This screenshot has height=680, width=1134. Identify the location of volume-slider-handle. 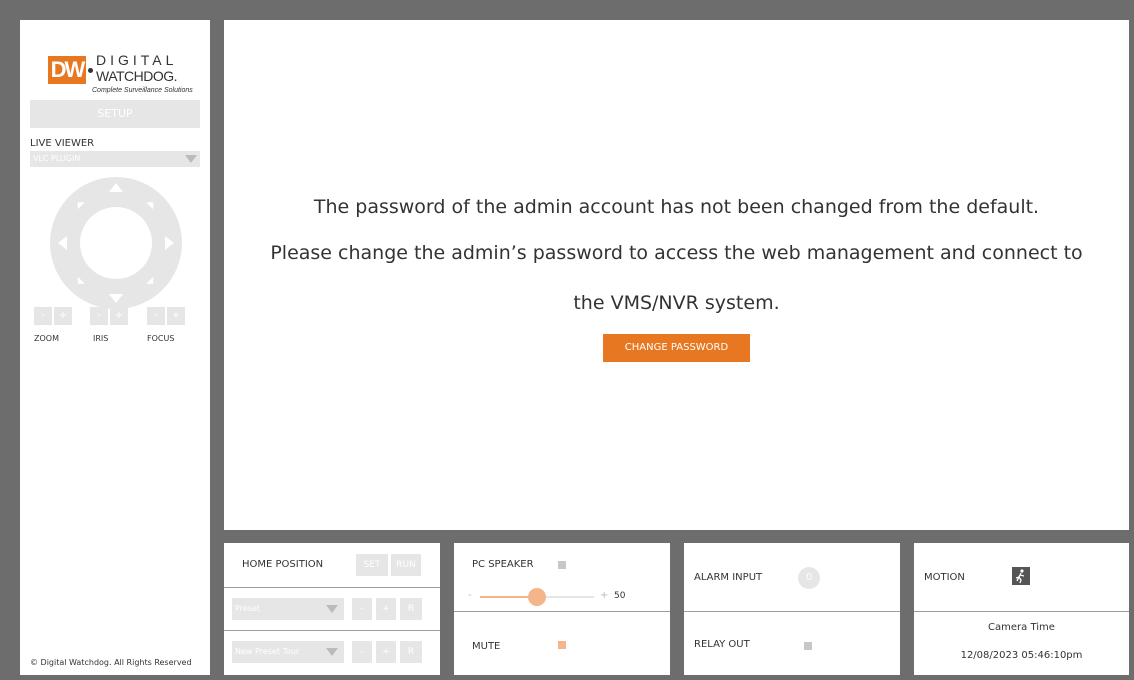
(537, 597).